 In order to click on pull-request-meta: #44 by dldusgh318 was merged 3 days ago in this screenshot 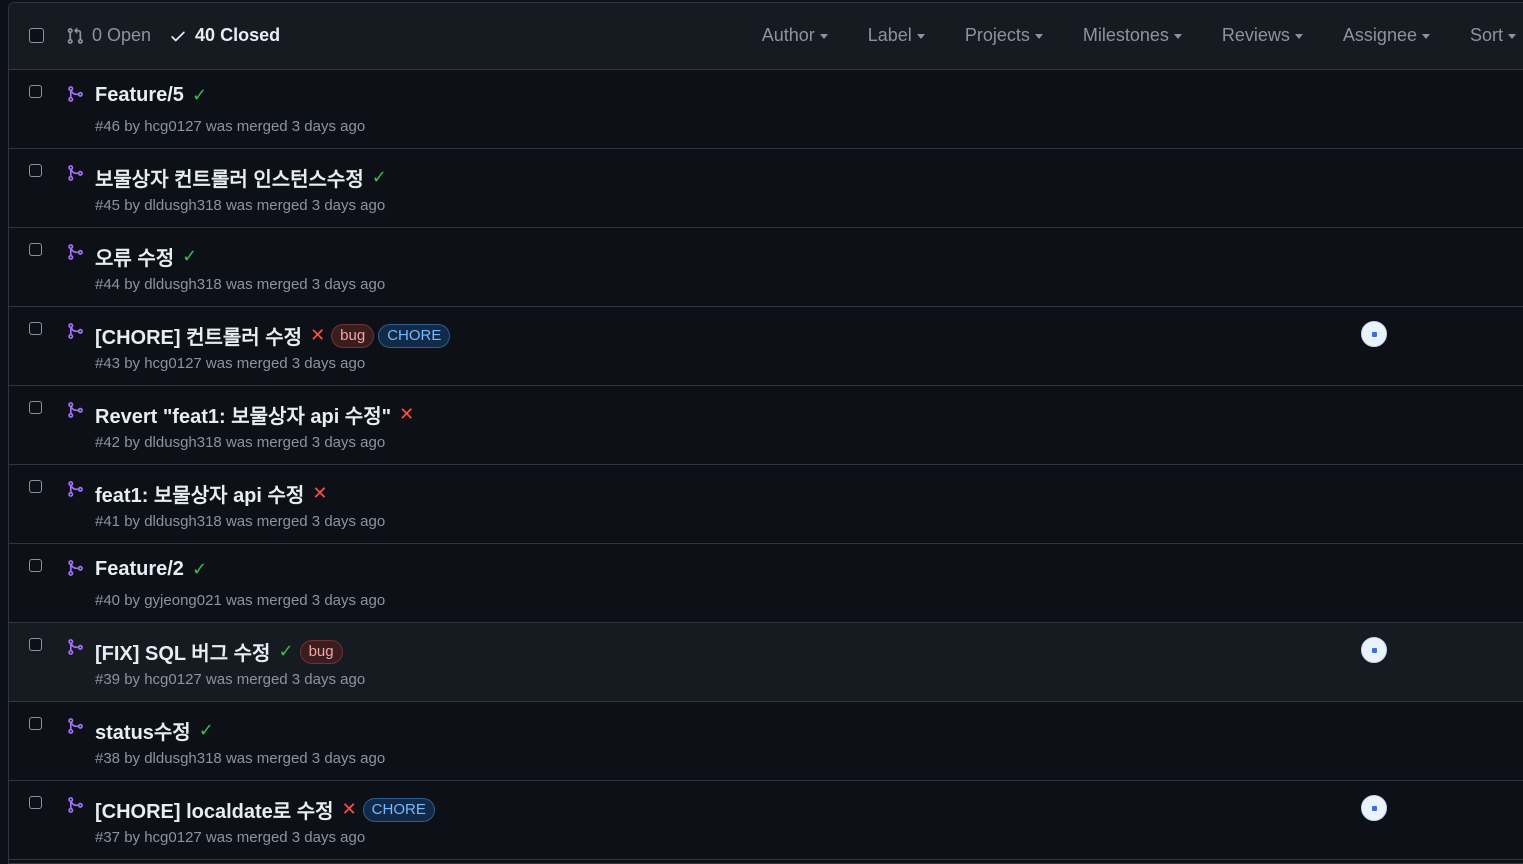, I will do `click(240, 284)`.